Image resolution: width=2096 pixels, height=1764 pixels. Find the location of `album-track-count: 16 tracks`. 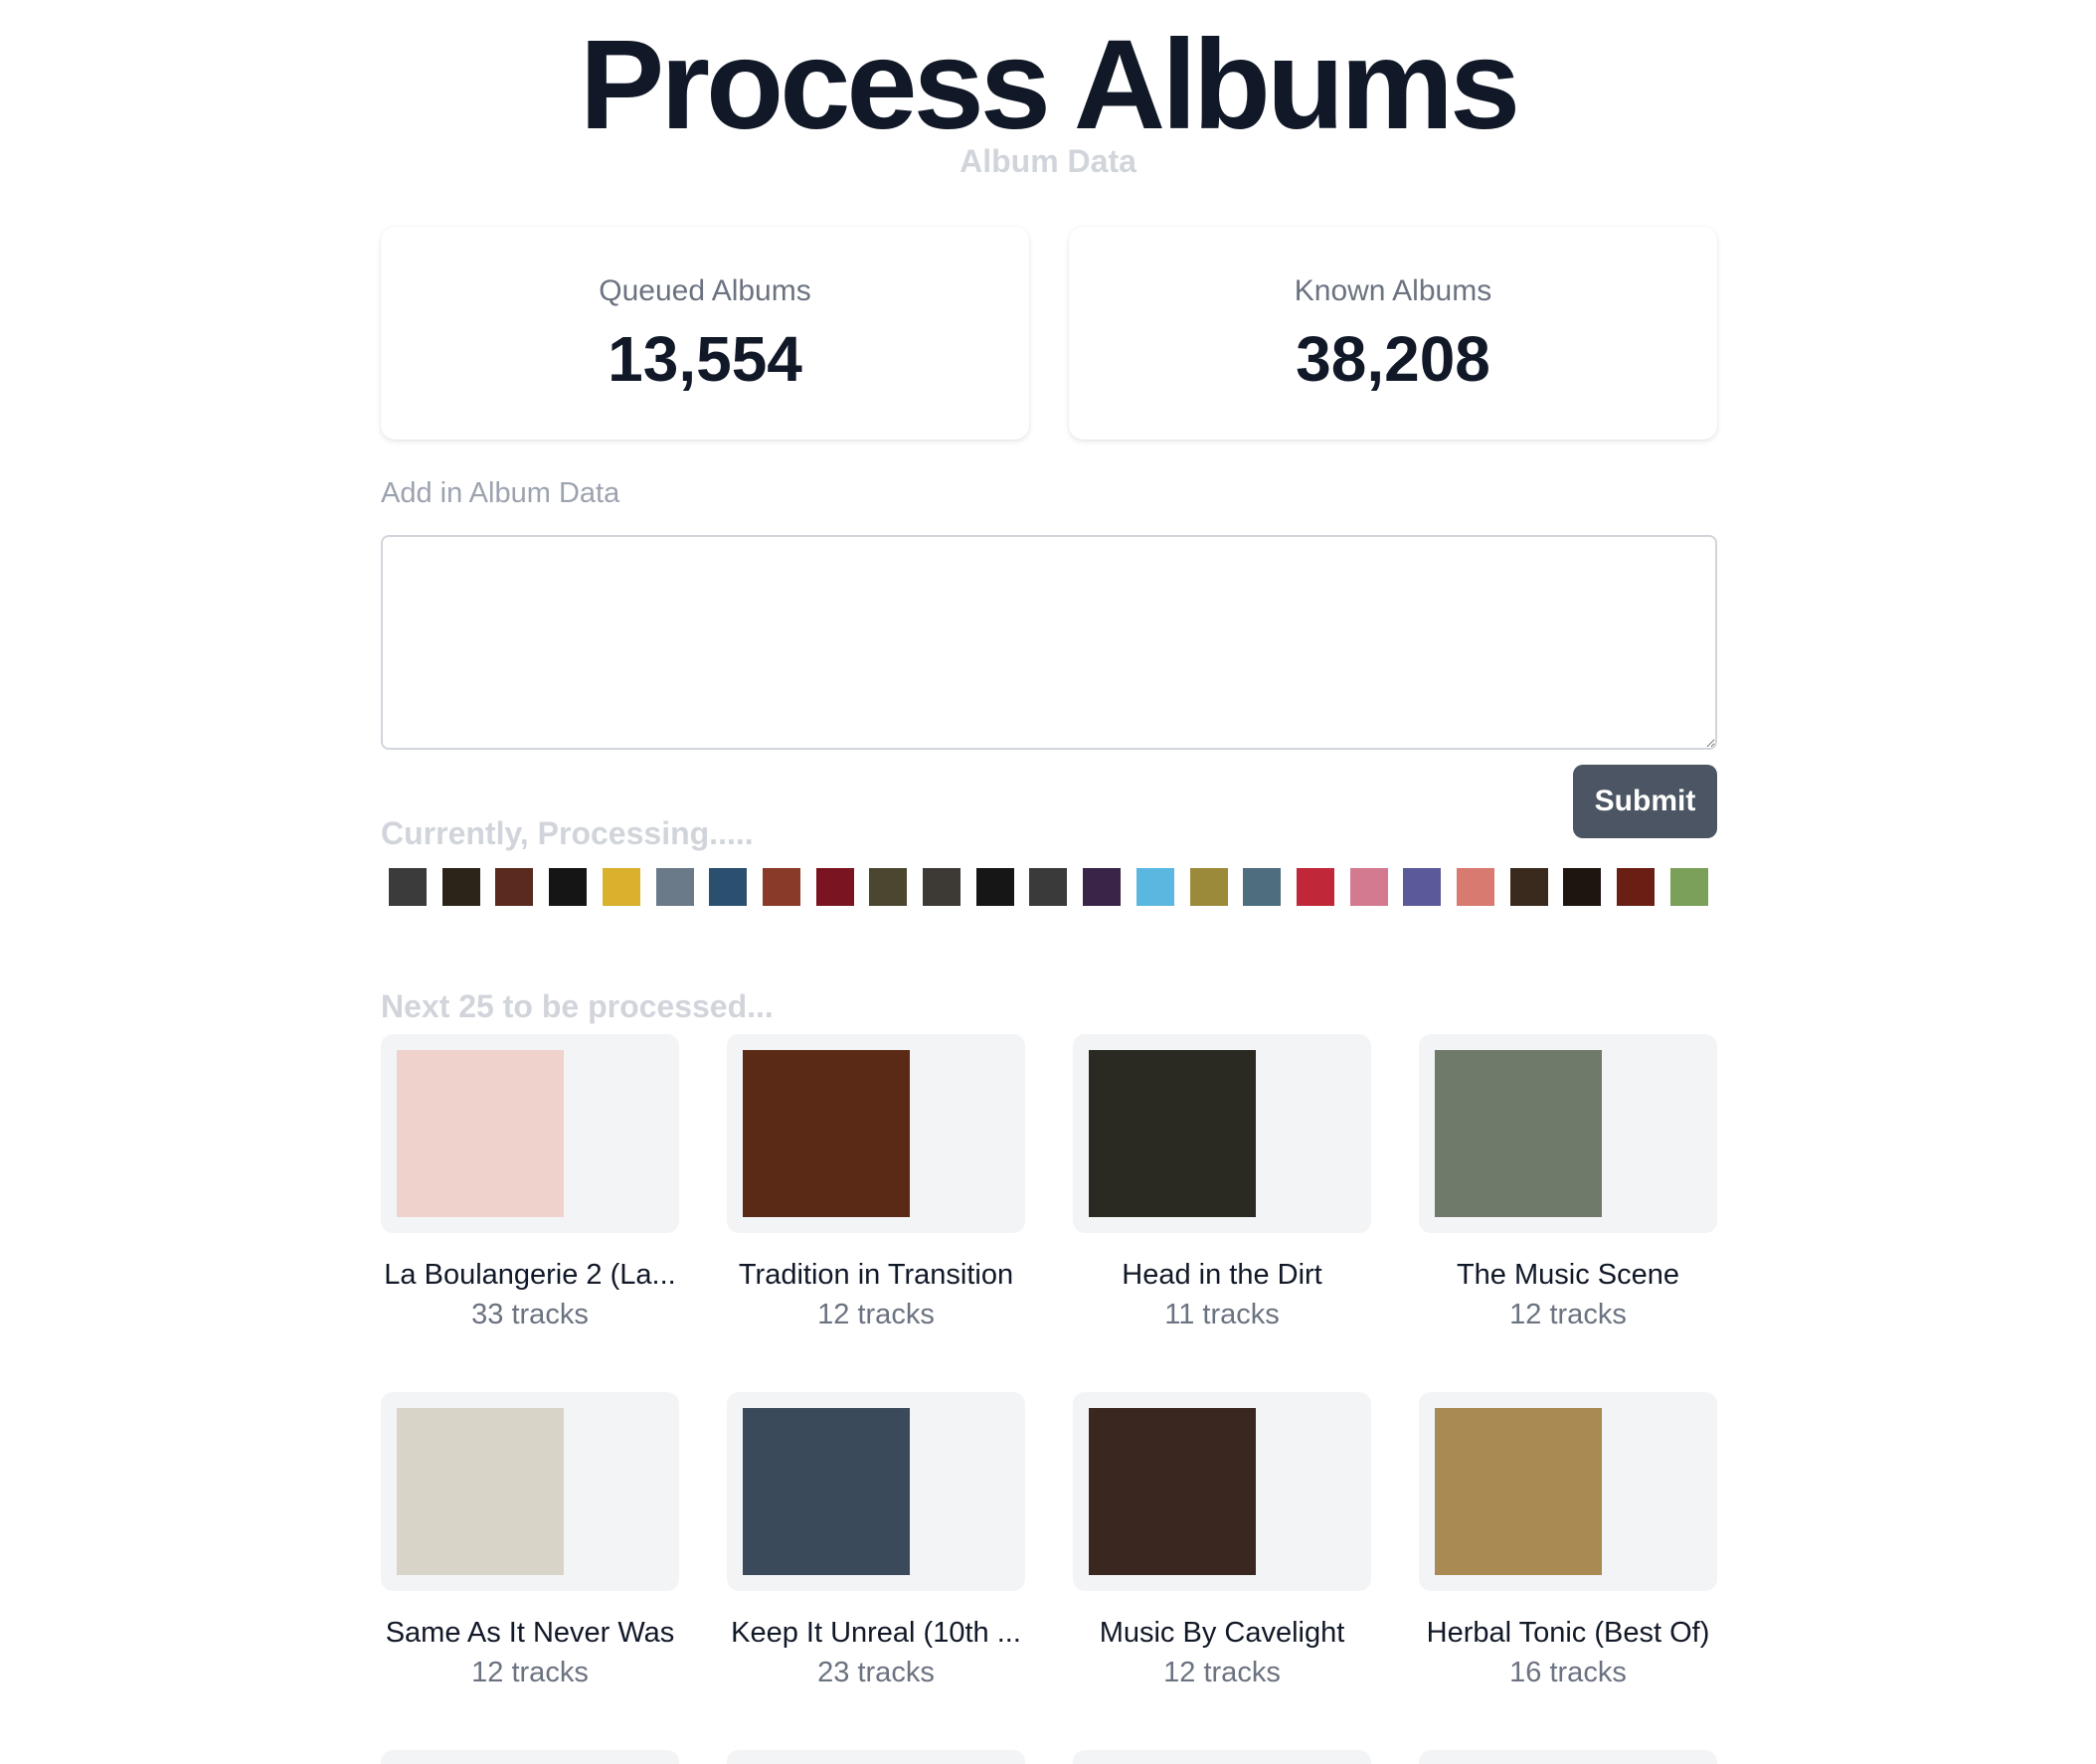

album-track-count: 16 tracks is located at coordinates (1568, 1673).